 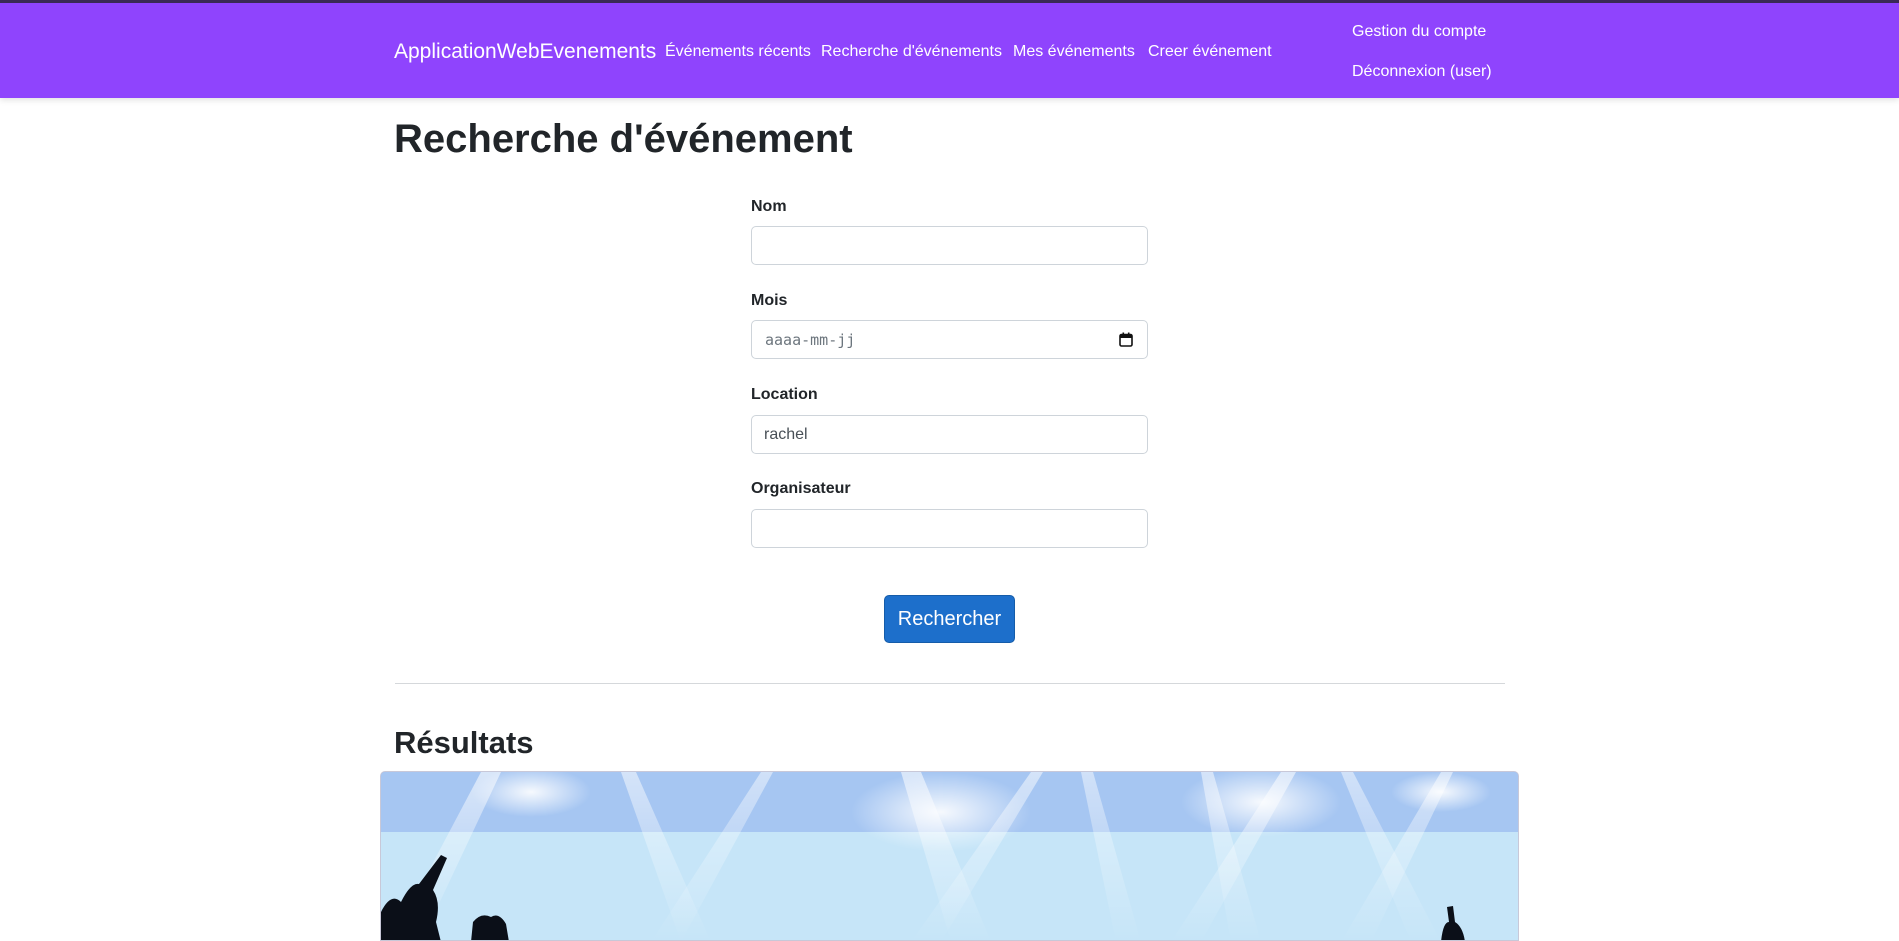 What do you see at coordinates (911, 52) in the screenshot?
I see `nav-link-search-events: Recherche d'événements` at bounding box center [911, 52].